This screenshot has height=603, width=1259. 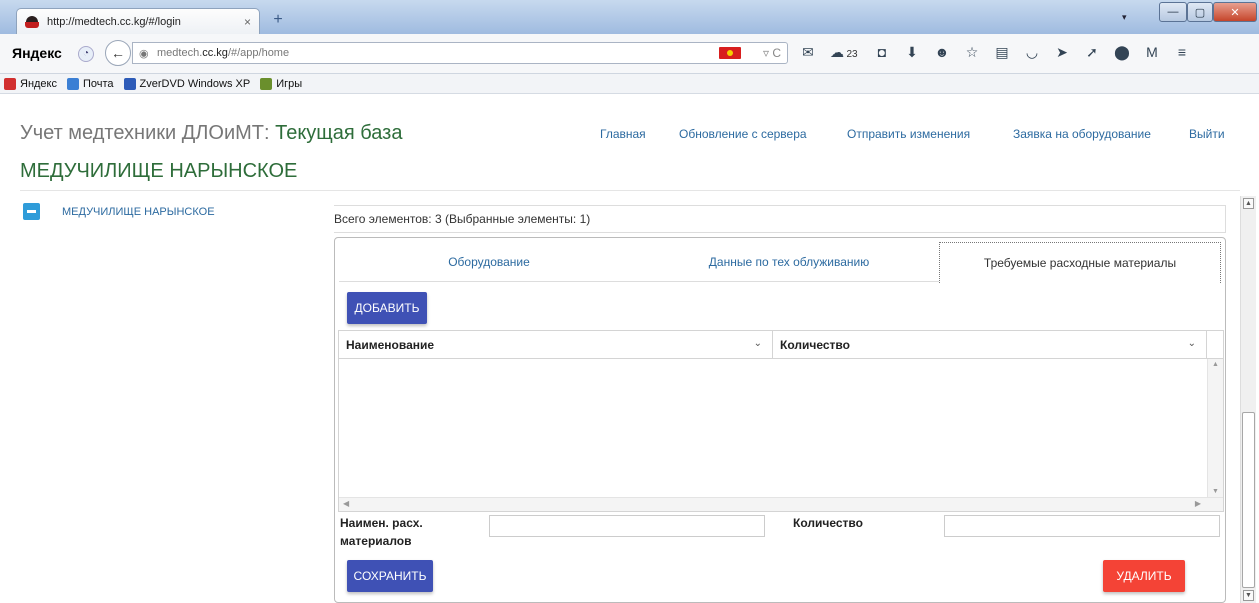 I want to click on window-maximize-button: ▢, so click(x=1200, y=12).